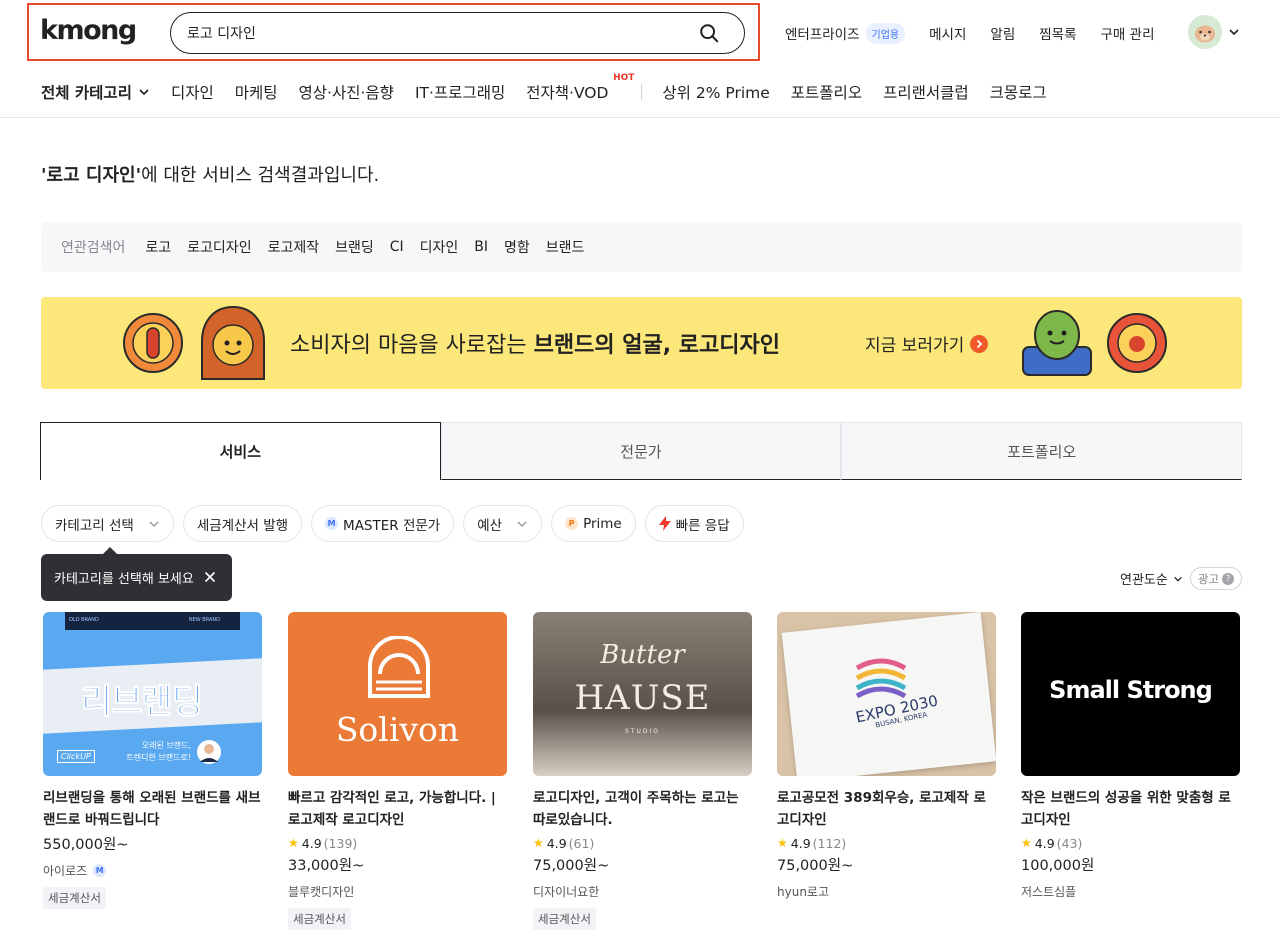  I want to click on filter-budget: 예산, so click(503, 523).